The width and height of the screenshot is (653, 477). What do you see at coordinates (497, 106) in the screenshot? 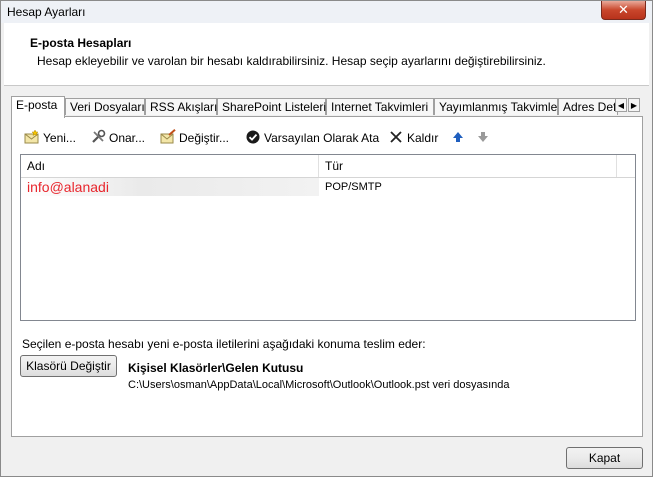
I see `tab-published-calendars: Yayımlanmış Takvimler` at bounding box center [497, 106].